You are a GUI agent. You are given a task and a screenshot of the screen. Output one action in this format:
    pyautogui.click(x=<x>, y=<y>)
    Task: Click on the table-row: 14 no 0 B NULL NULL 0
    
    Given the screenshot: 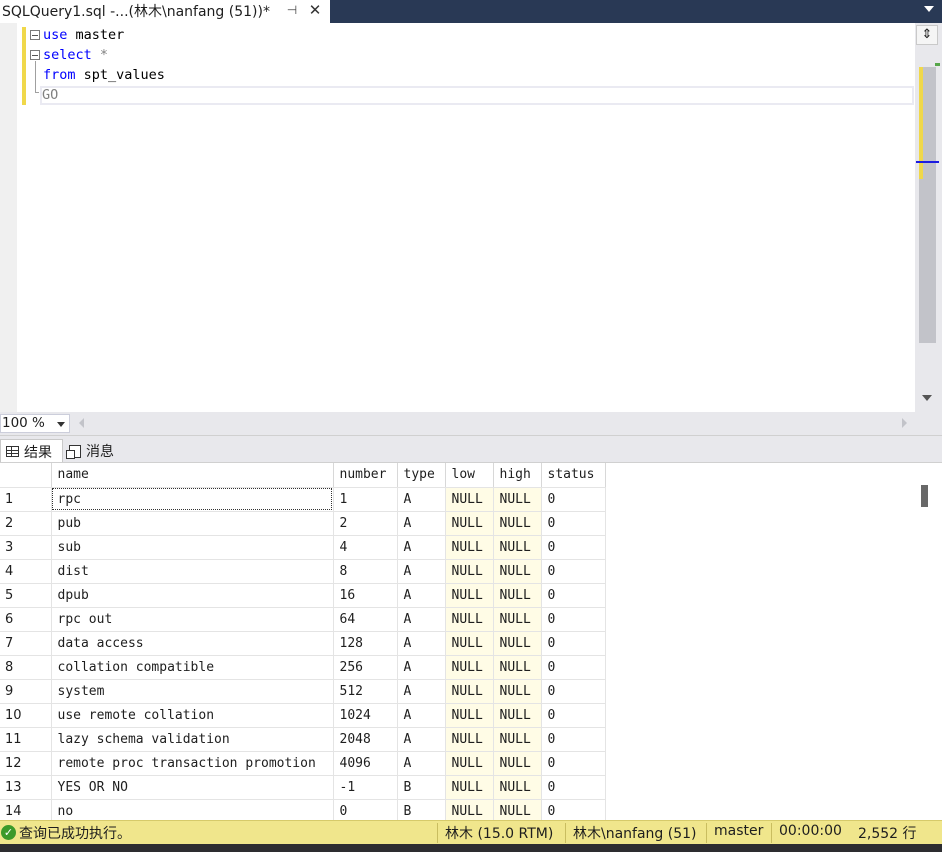 What is the action you would take?
    pyautogui.click(x=303, y=809)
    